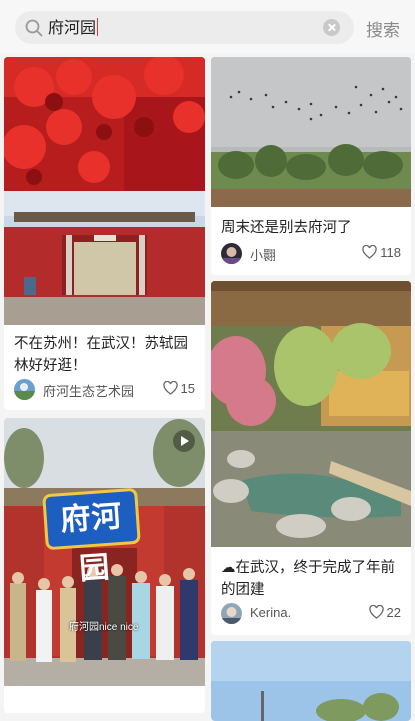 The image size is (415, 721). I want to click on note-meta: Kerina. 22, so click(311, 614).